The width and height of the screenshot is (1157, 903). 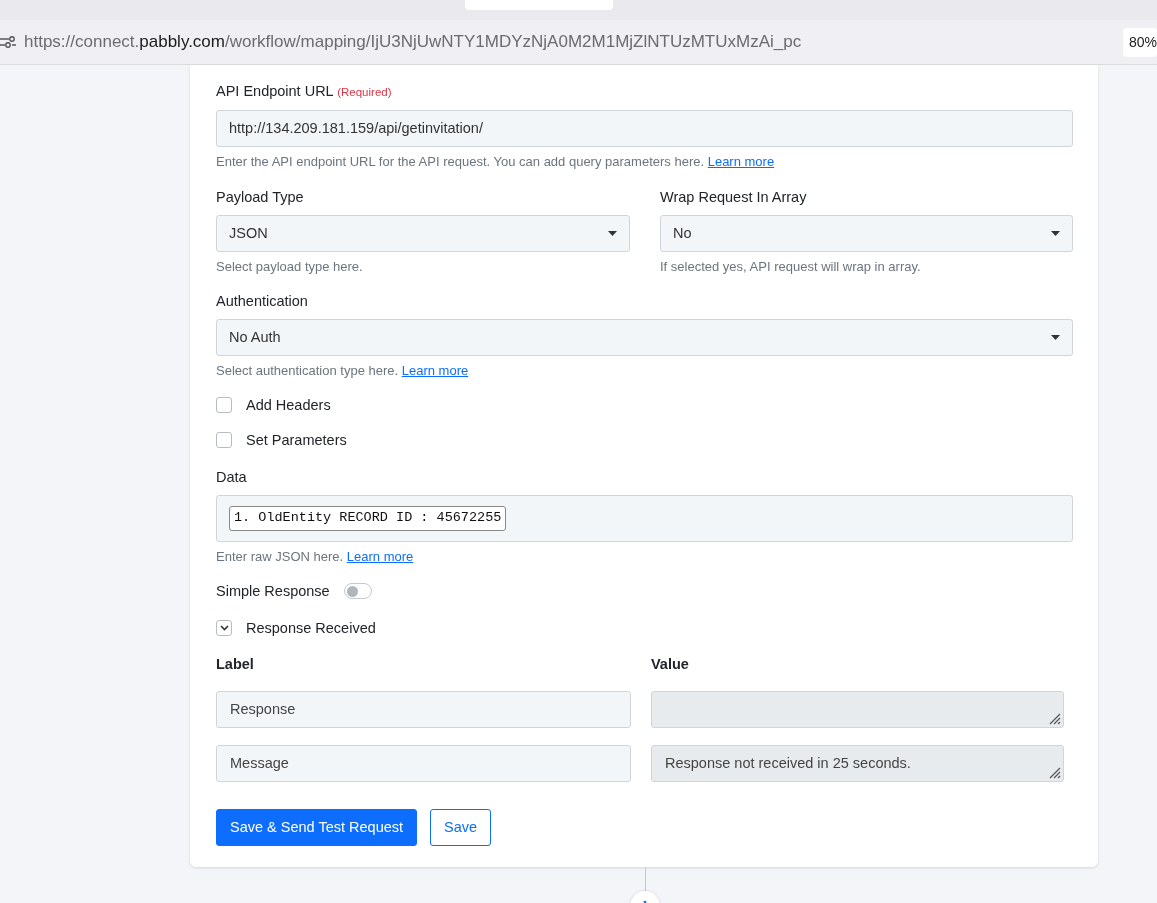 I want to click on site-settings-icon, so click(x=8, y=42).